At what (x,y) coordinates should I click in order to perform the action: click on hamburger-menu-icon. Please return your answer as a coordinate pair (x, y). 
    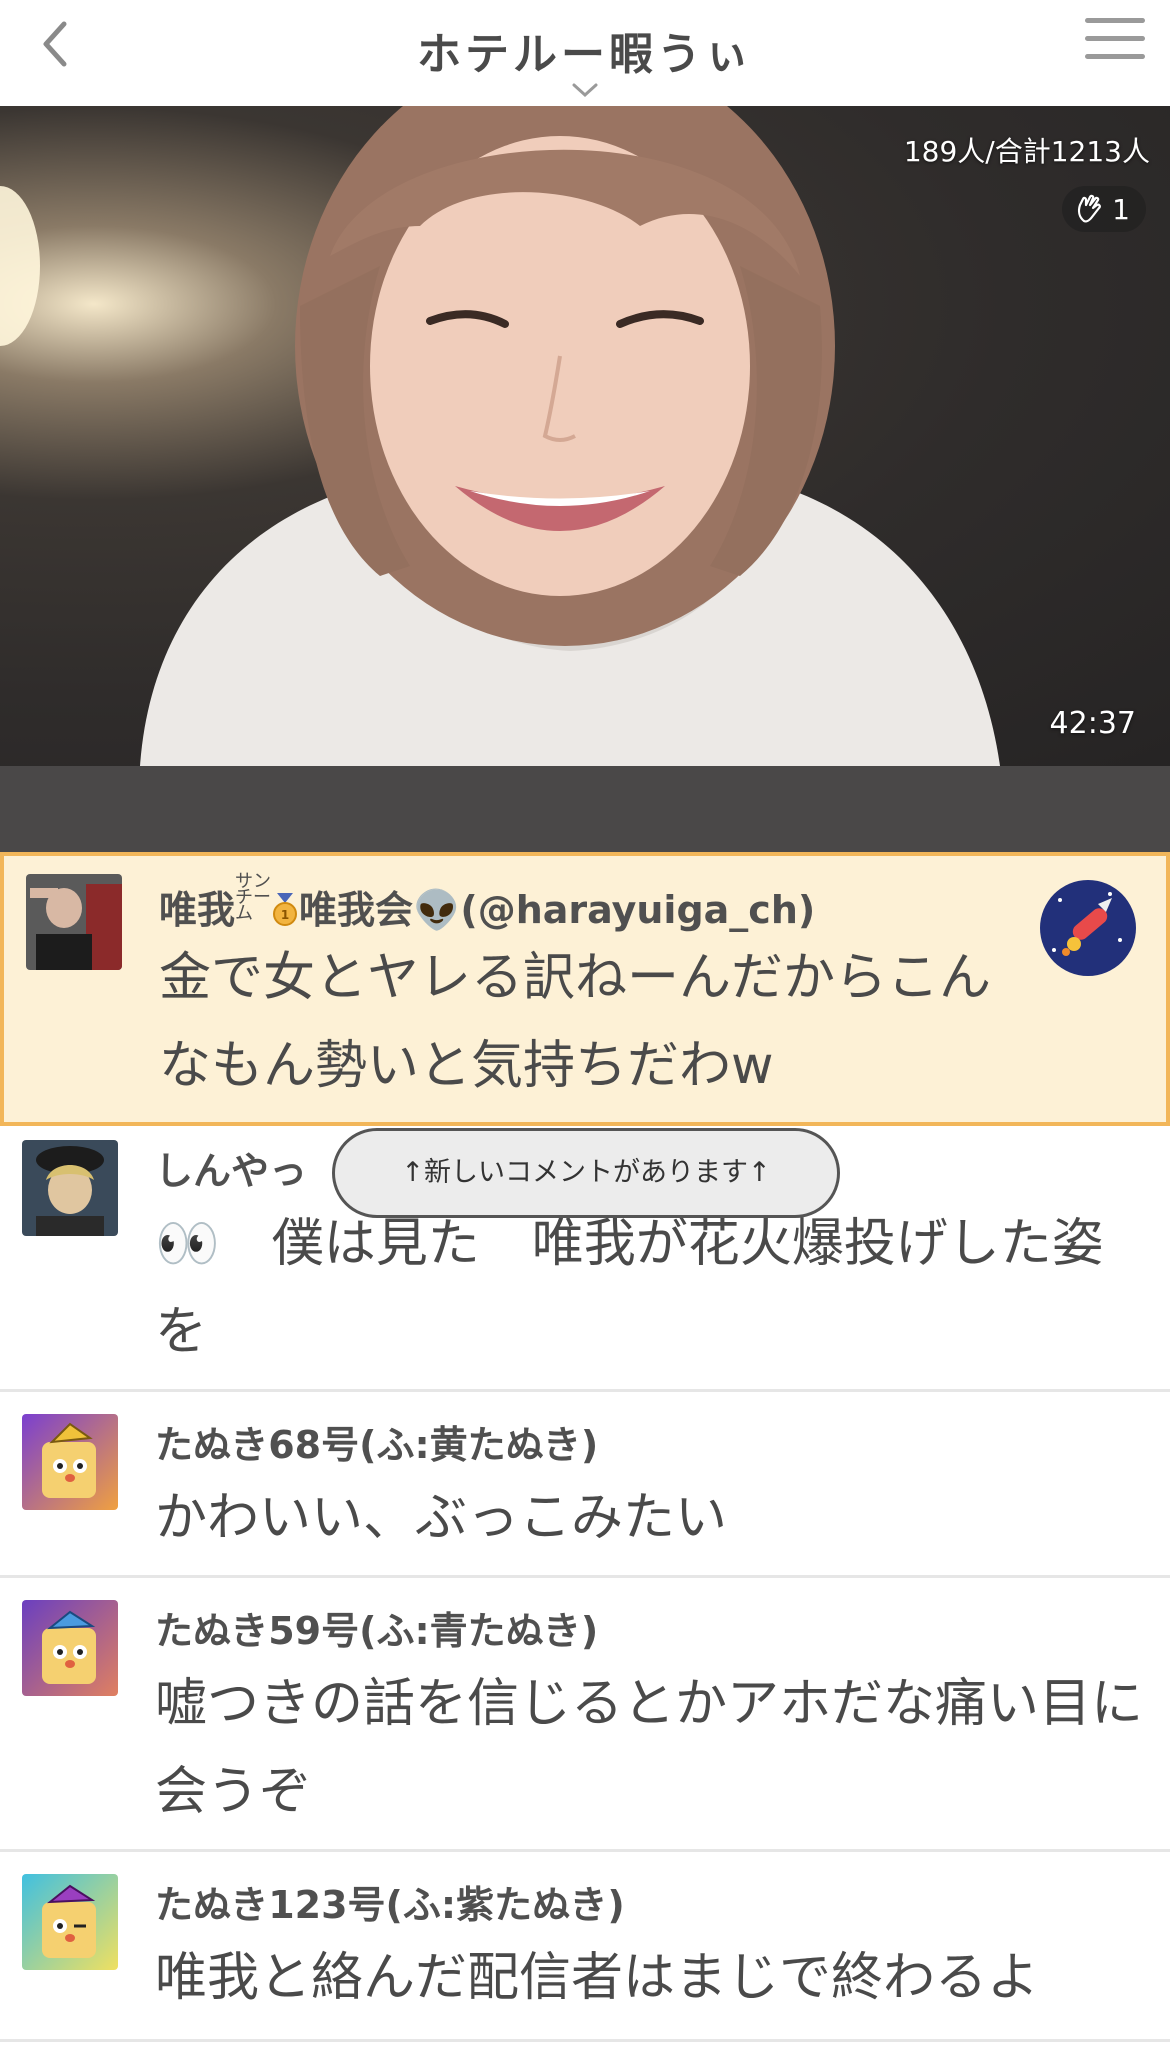
    Looking at the image, I should click on (1115, 43).